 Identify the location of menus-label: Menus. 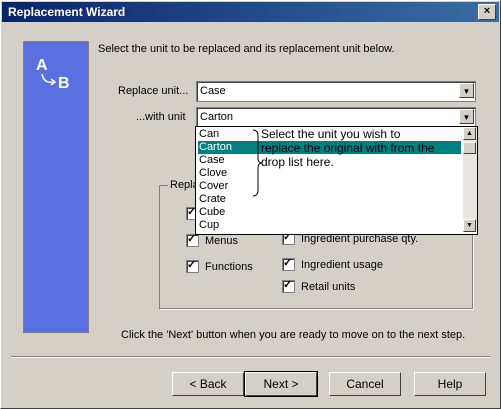
(222, 240).